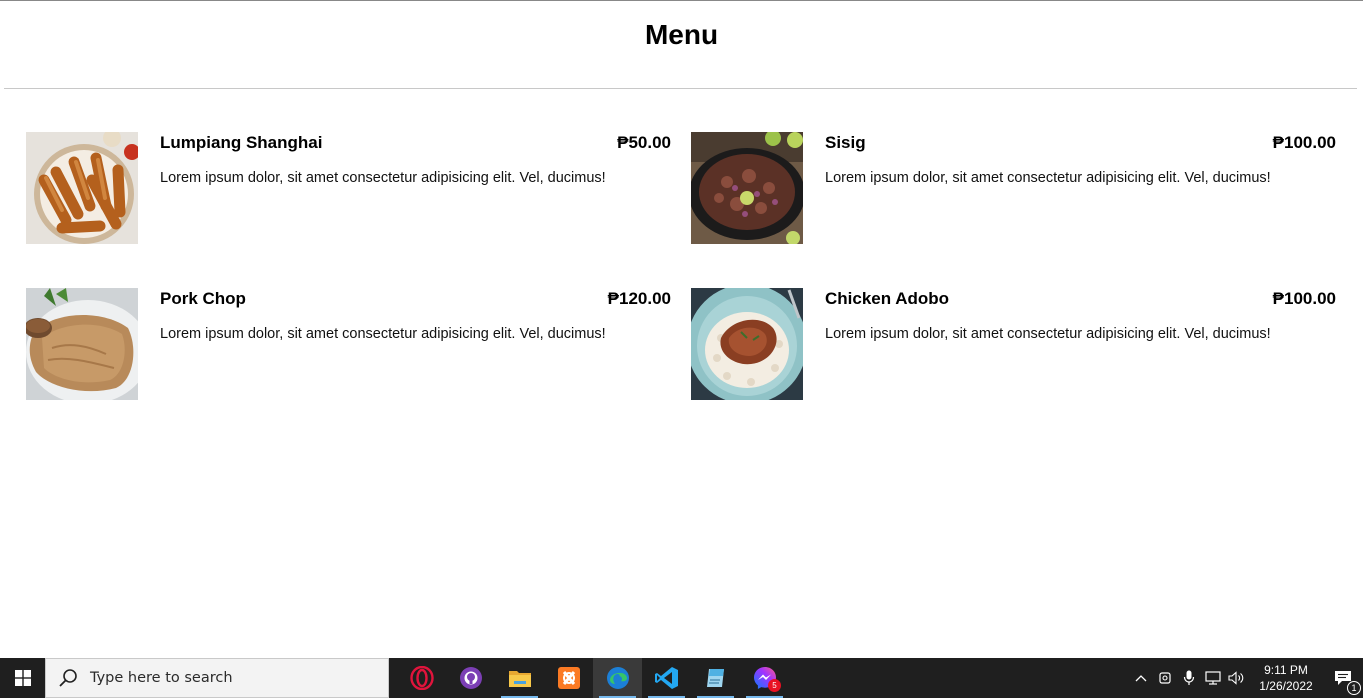  I want to click on meet-now-button, so click(1165, 678).